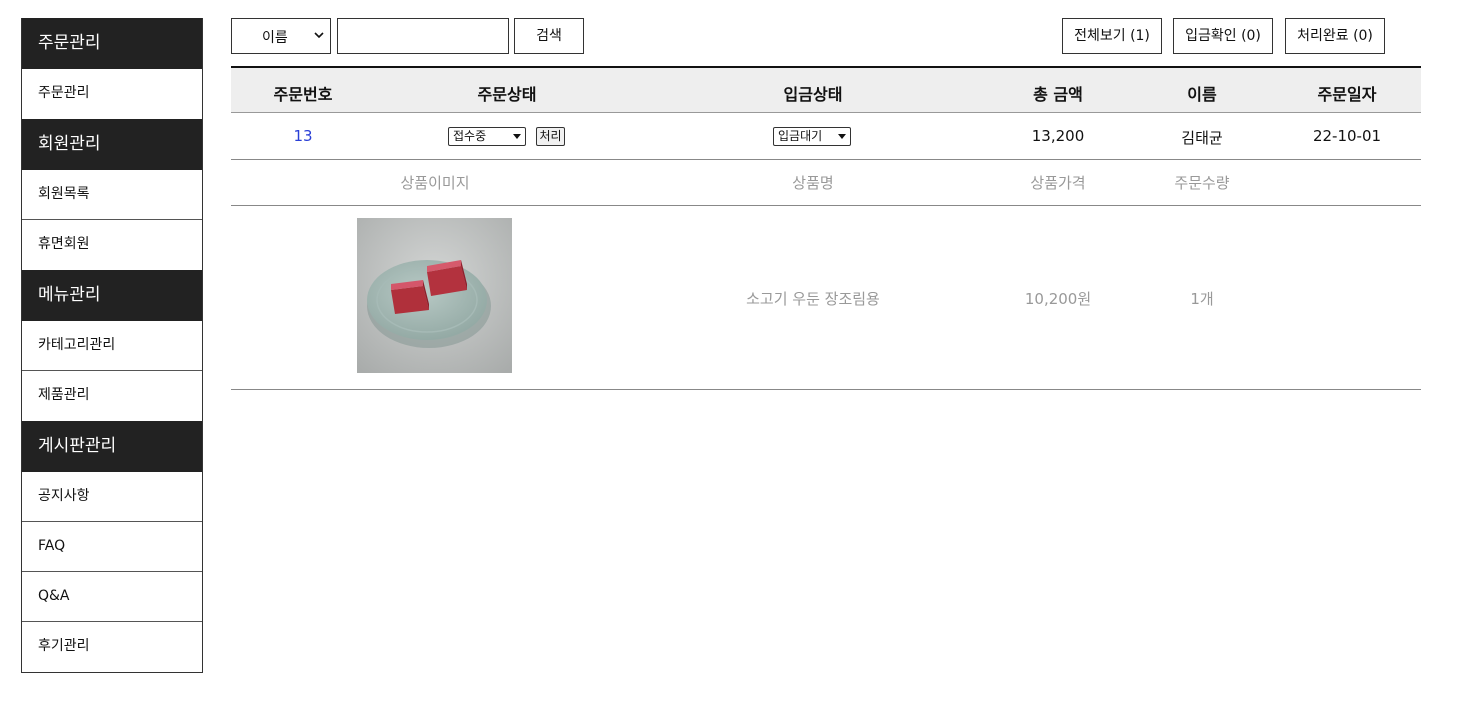 The width and height of the screenshot is (1461, 701). I want to click on sidebar-item-notice: 공지사항, so click(112, 497).